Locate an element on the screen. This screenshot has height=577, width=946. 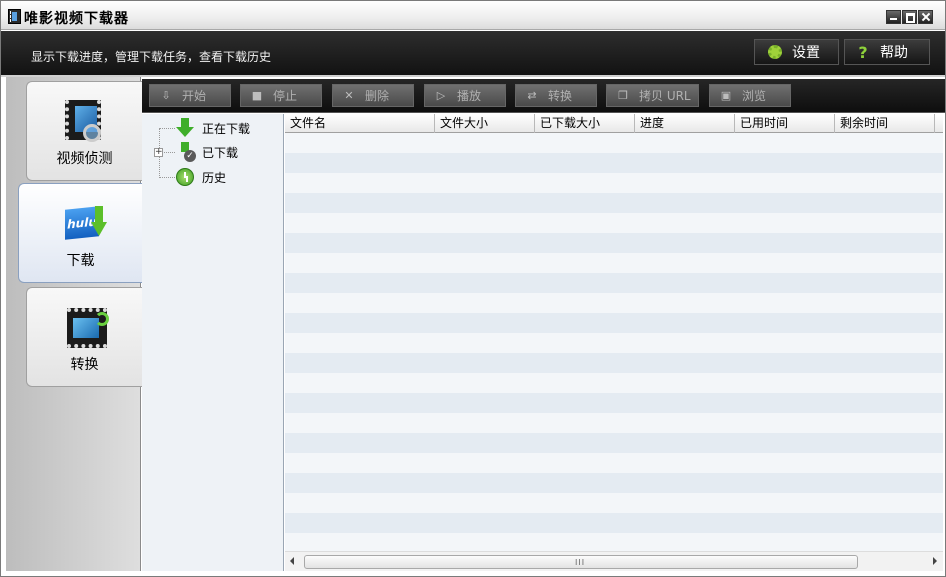
column-header-progress: 进度 is located at coordinates (685, 123).